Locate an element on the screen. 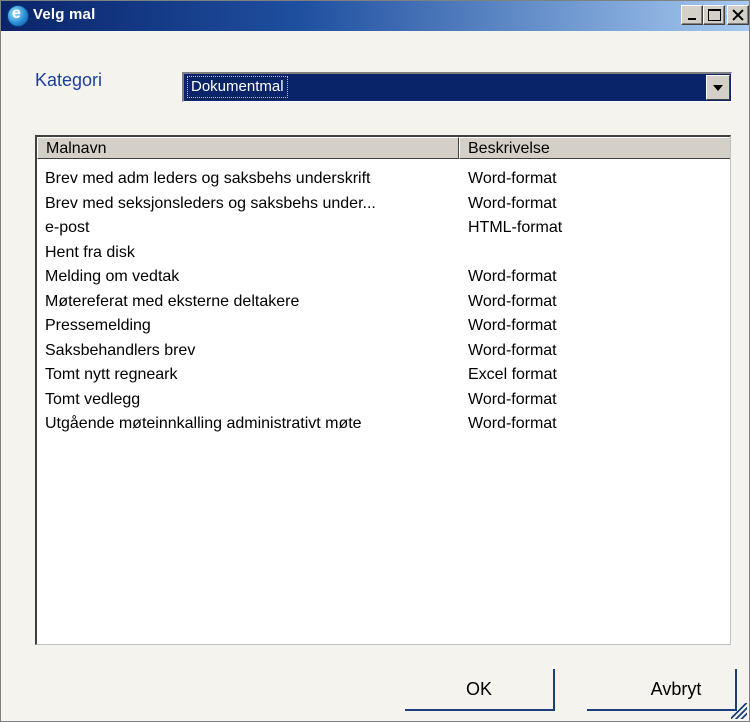 The width and height of the screenshot is (750, 722). ie-app-icon is located at coordinates (18, 16).